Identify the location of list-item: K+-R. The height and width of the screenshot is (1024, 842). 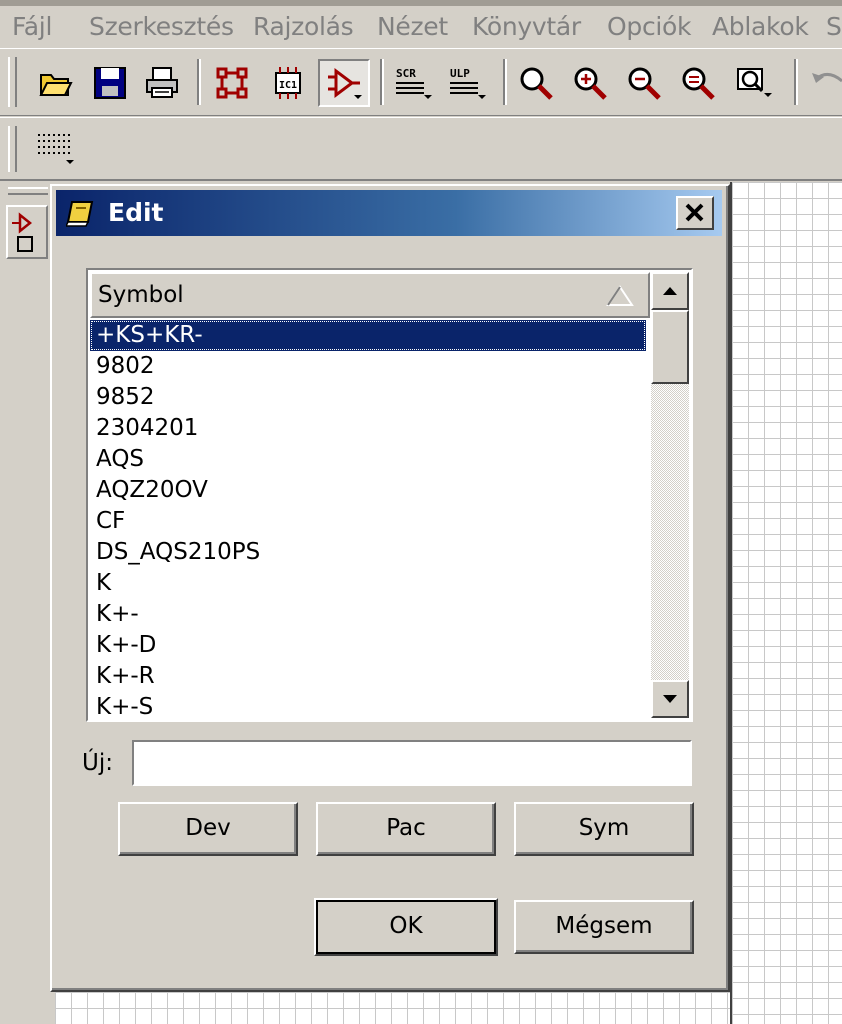
(368, 676).